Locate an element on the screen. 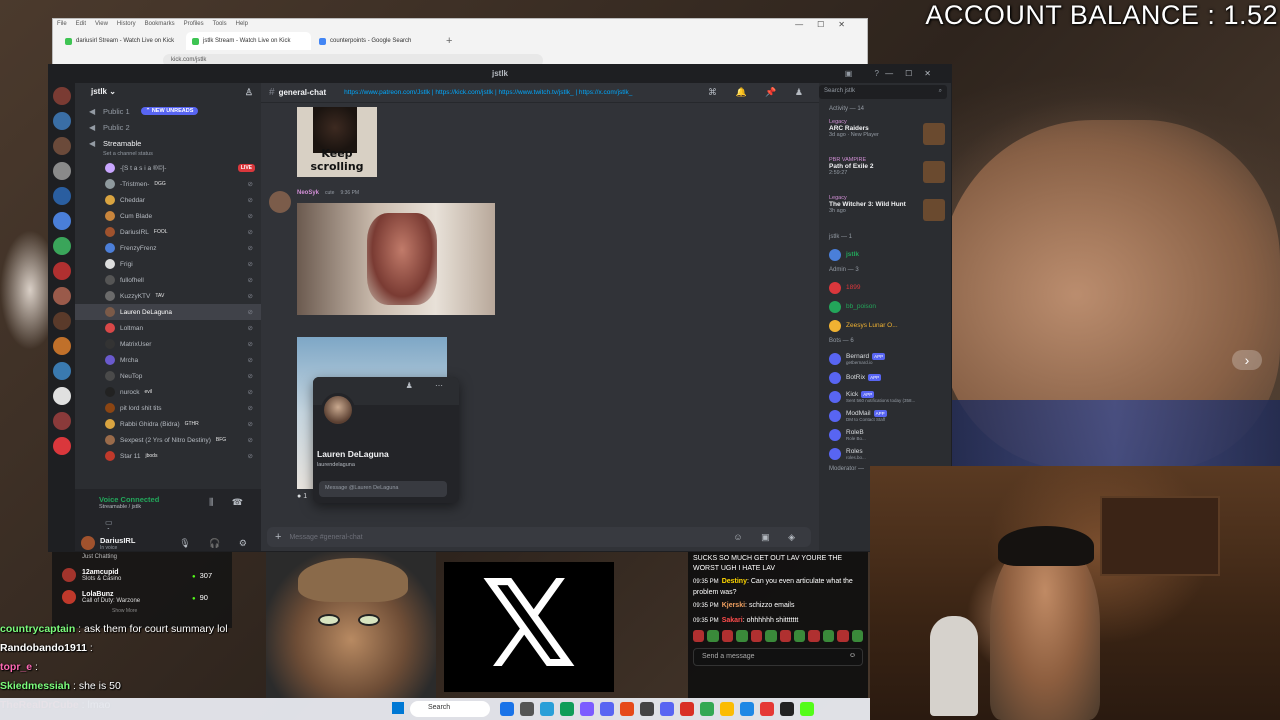 The height and width of the screenshot is (720, 1280). menu-file: File is located at coordinates (62, 26).